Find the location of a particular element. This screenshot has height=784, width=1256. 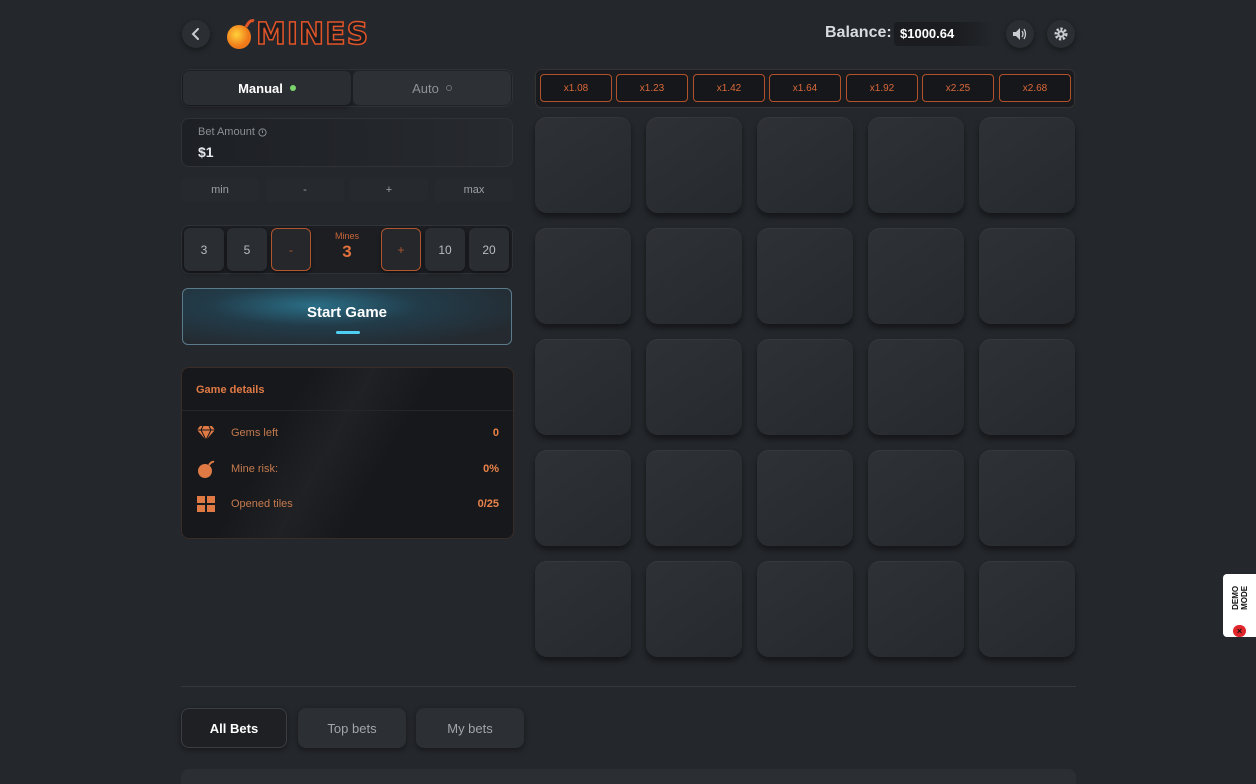

tab-my-bets: My bets is located at coordinates (470, 728).